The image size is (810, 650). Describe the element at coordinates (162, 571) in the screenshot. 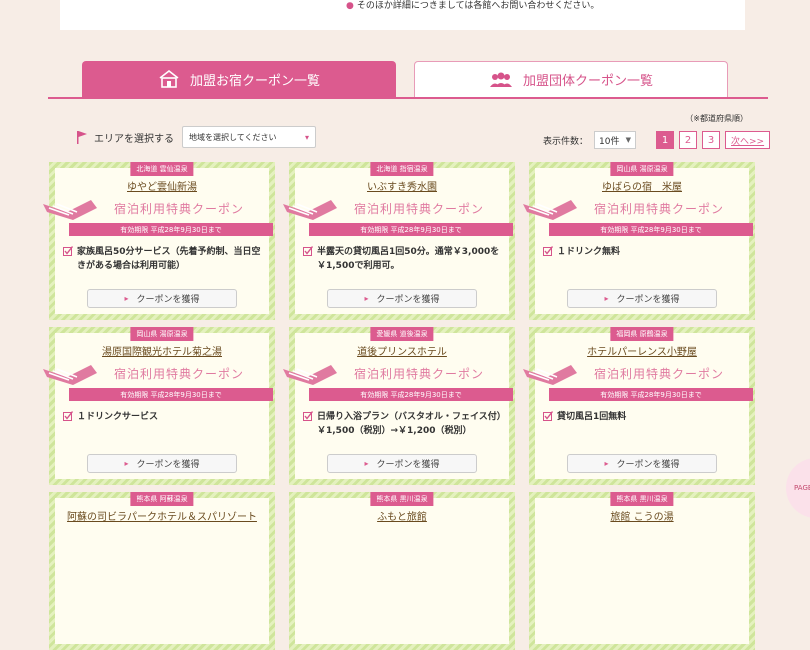

I see `coupon-card: 熊本県 阿蘇温泉 阿蘇の司ビラパークホテル＆スパリゾート` at that location.